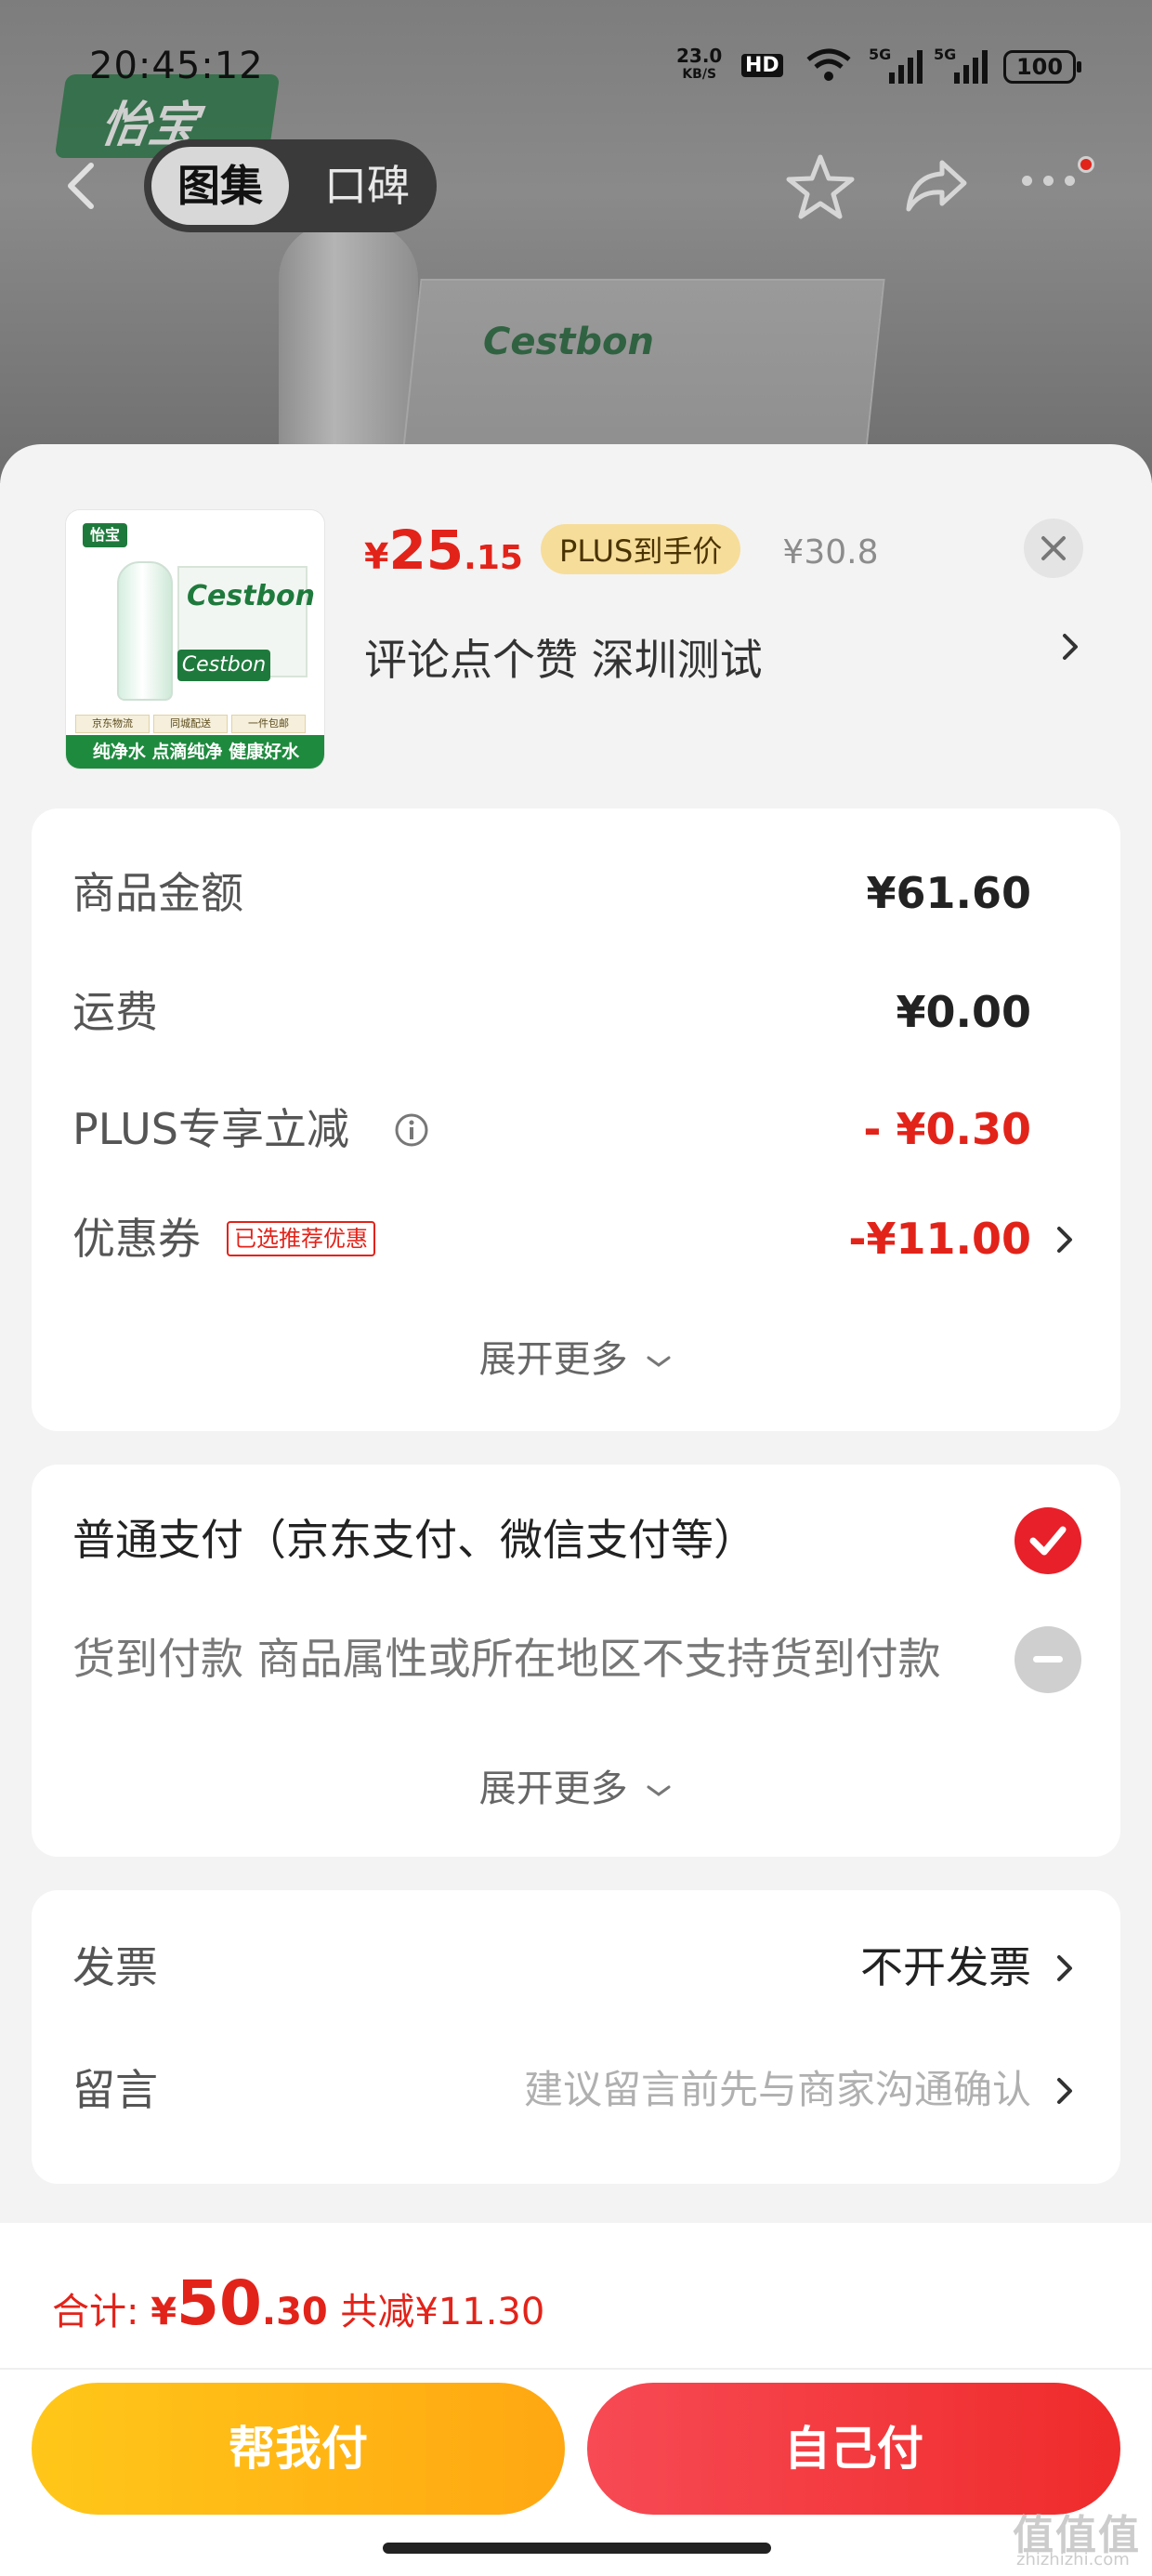 This screenshot has width=1152, height=2576. I want to click on original-price: ¥30.8, so click(830, 552).